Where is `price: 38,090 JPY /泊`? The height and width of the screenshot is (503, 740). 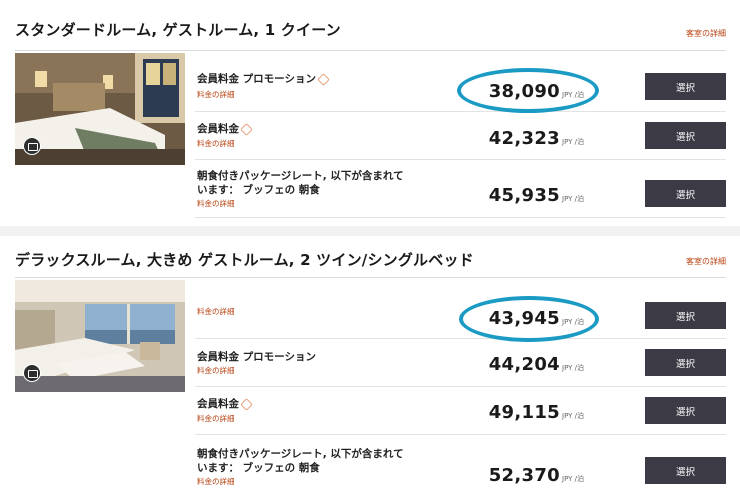
price: 38,090 JPY /泊 is located at coordinates (536, 91).